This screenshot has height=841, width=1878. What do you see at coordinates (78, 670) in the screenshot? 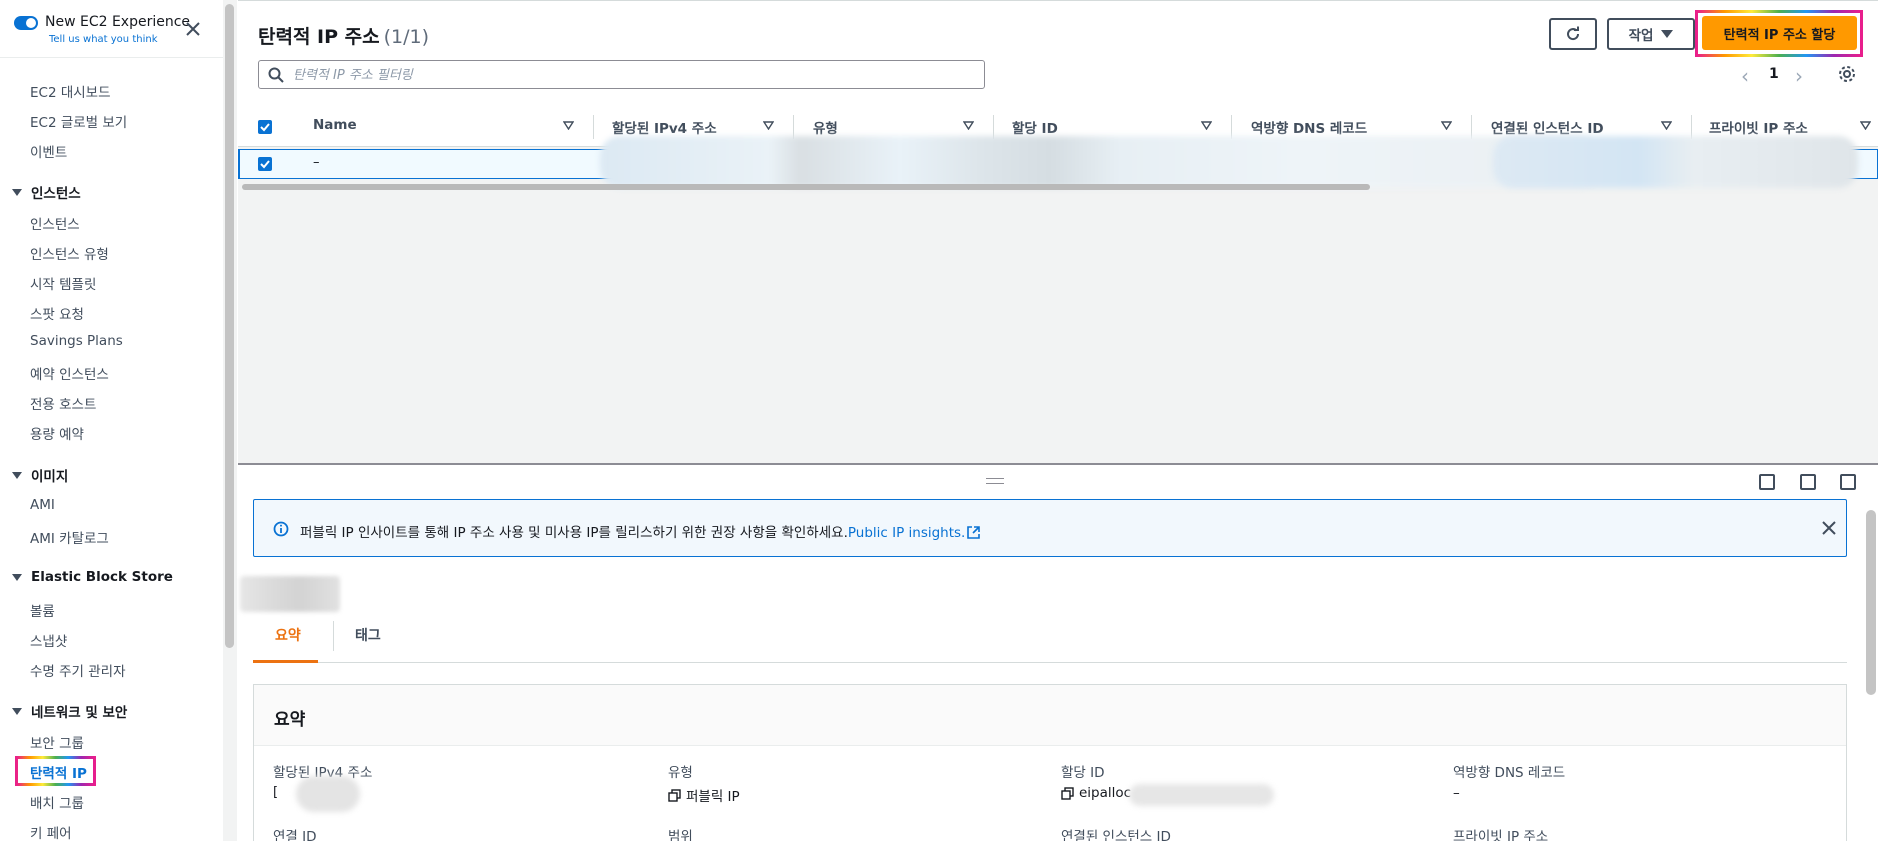
I see `nav-item-lifecycle-manager: 수명 주기 관리자` at bounding box center [78, 670].